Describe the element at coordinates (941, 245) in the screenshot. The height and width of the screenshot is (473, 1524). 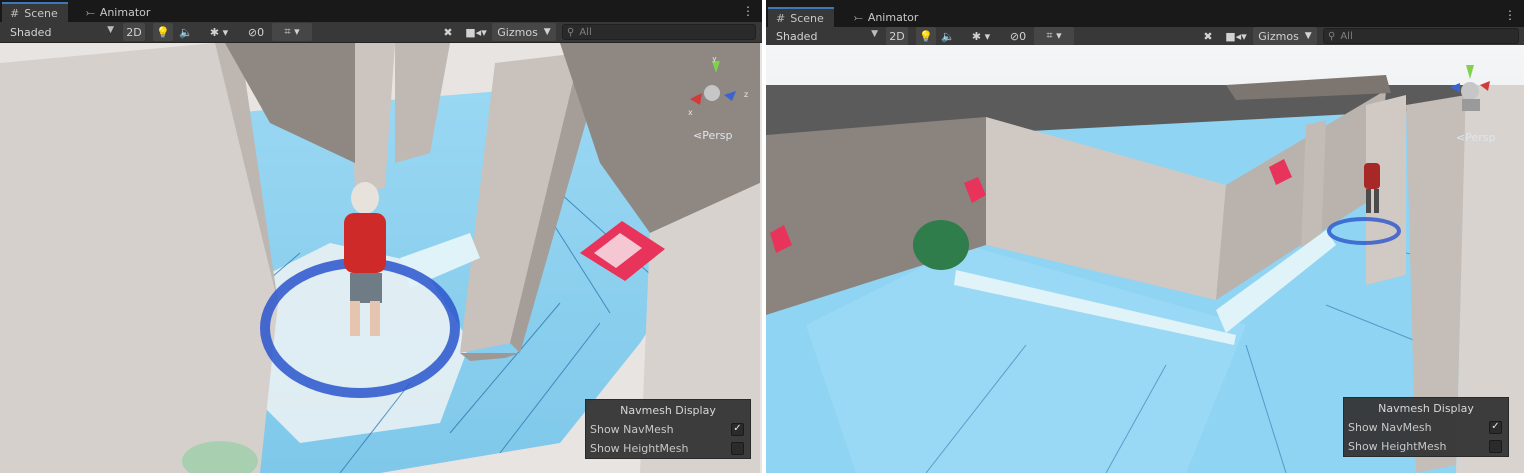
I see `goal-sphere` at that location.